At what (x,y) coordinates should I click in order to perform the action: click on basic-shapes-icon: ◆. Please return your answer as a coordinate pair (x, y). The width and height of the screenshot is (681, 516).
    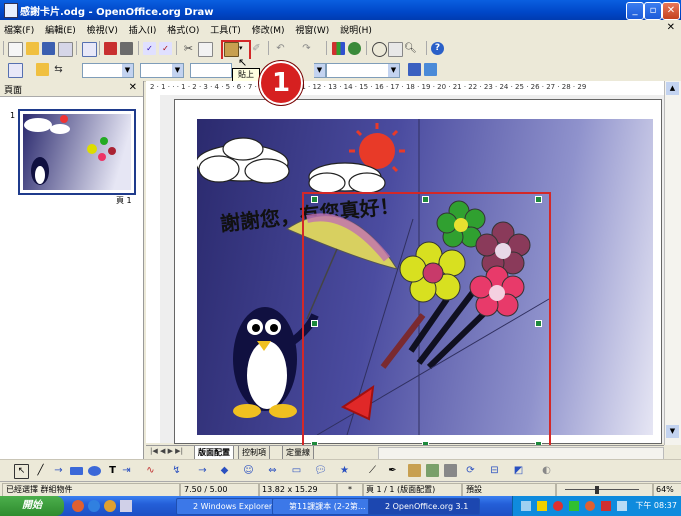
    Looking at the image, I should click on (224, 470).